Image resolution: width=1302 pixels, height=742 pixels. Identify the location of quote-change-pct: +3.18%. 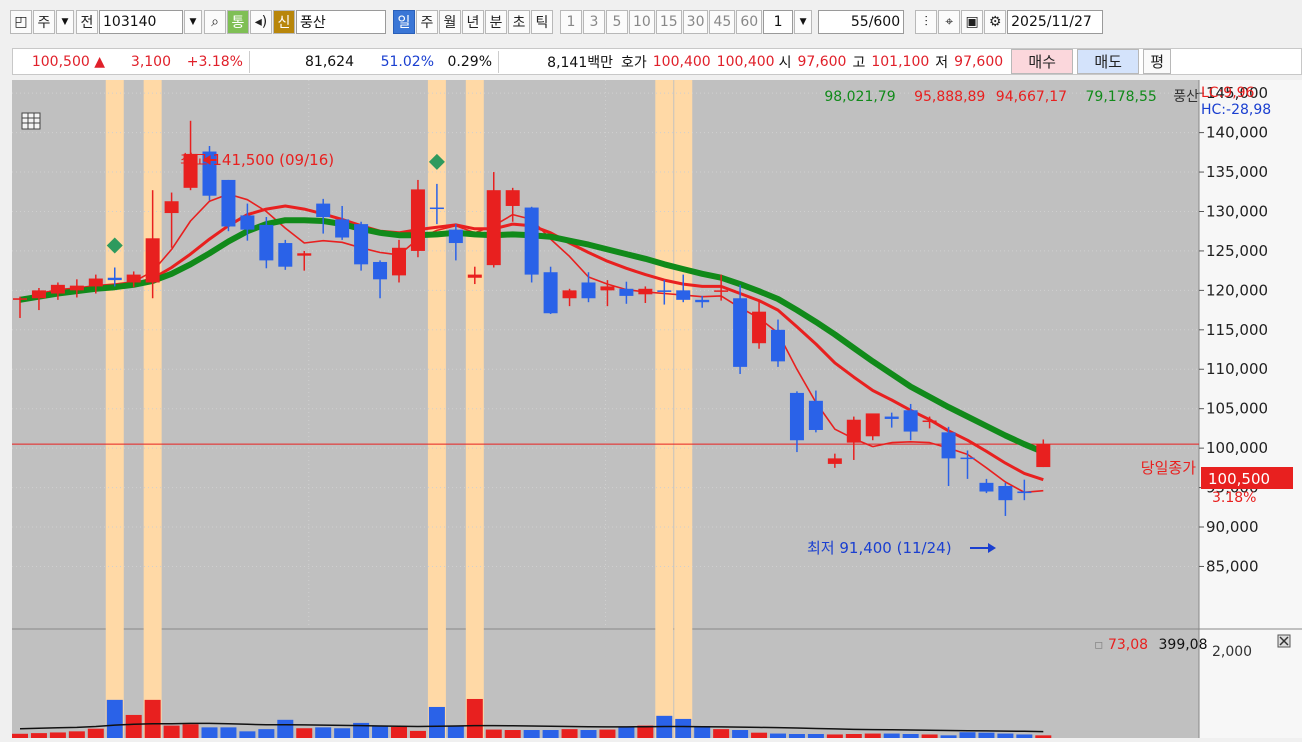
(214, 61).